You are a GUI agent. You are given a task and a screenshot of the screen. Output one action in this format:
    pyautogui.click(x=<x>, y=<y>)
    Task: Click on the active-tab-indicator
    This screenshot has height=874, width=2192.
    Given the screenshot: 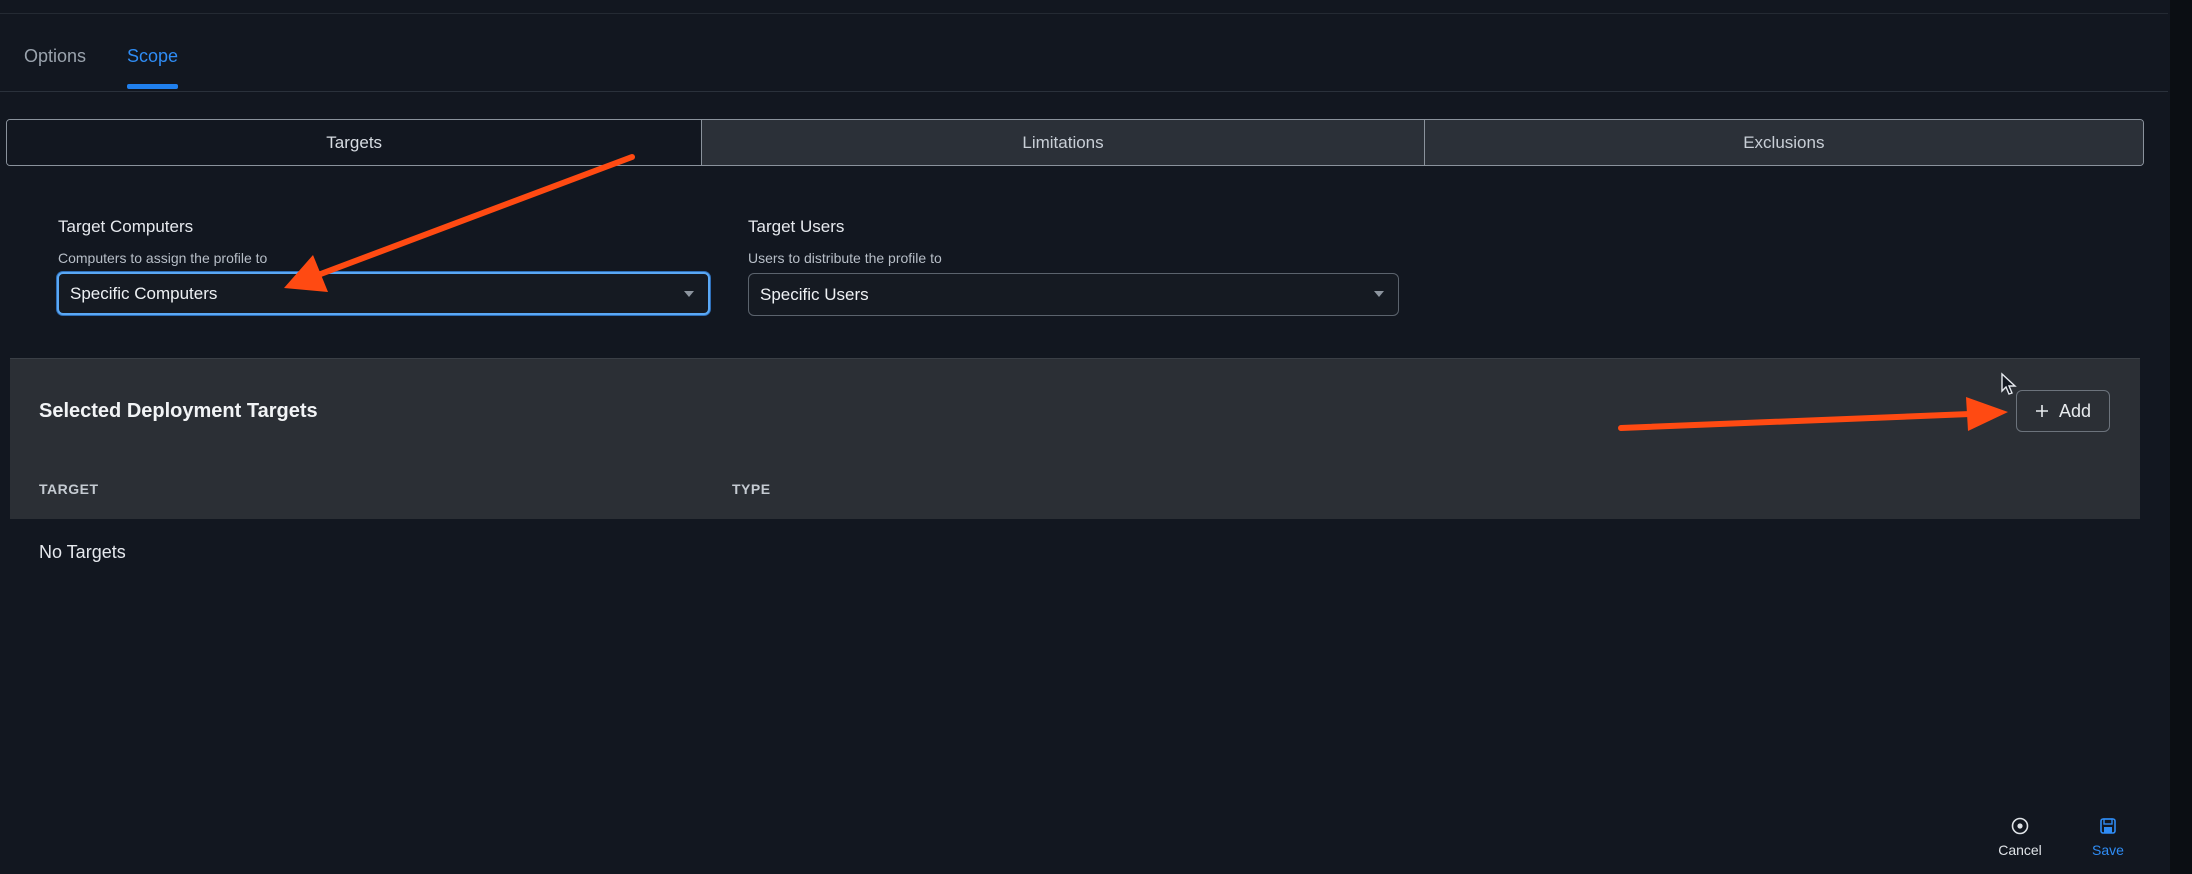 What is the action you would take?
    pyautogui.click(x=152, y=86)
    